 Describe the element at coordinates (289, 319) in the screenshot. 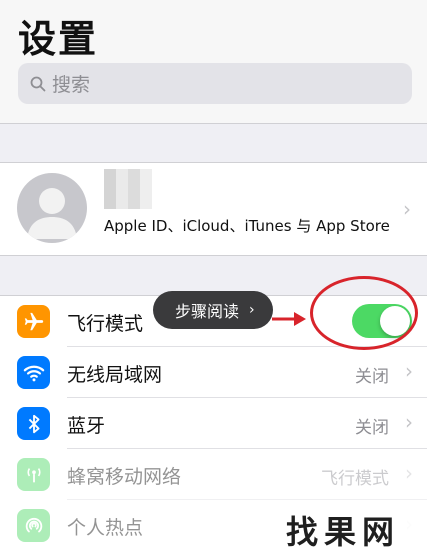

I see `annotation-arrow-icon` at that location.